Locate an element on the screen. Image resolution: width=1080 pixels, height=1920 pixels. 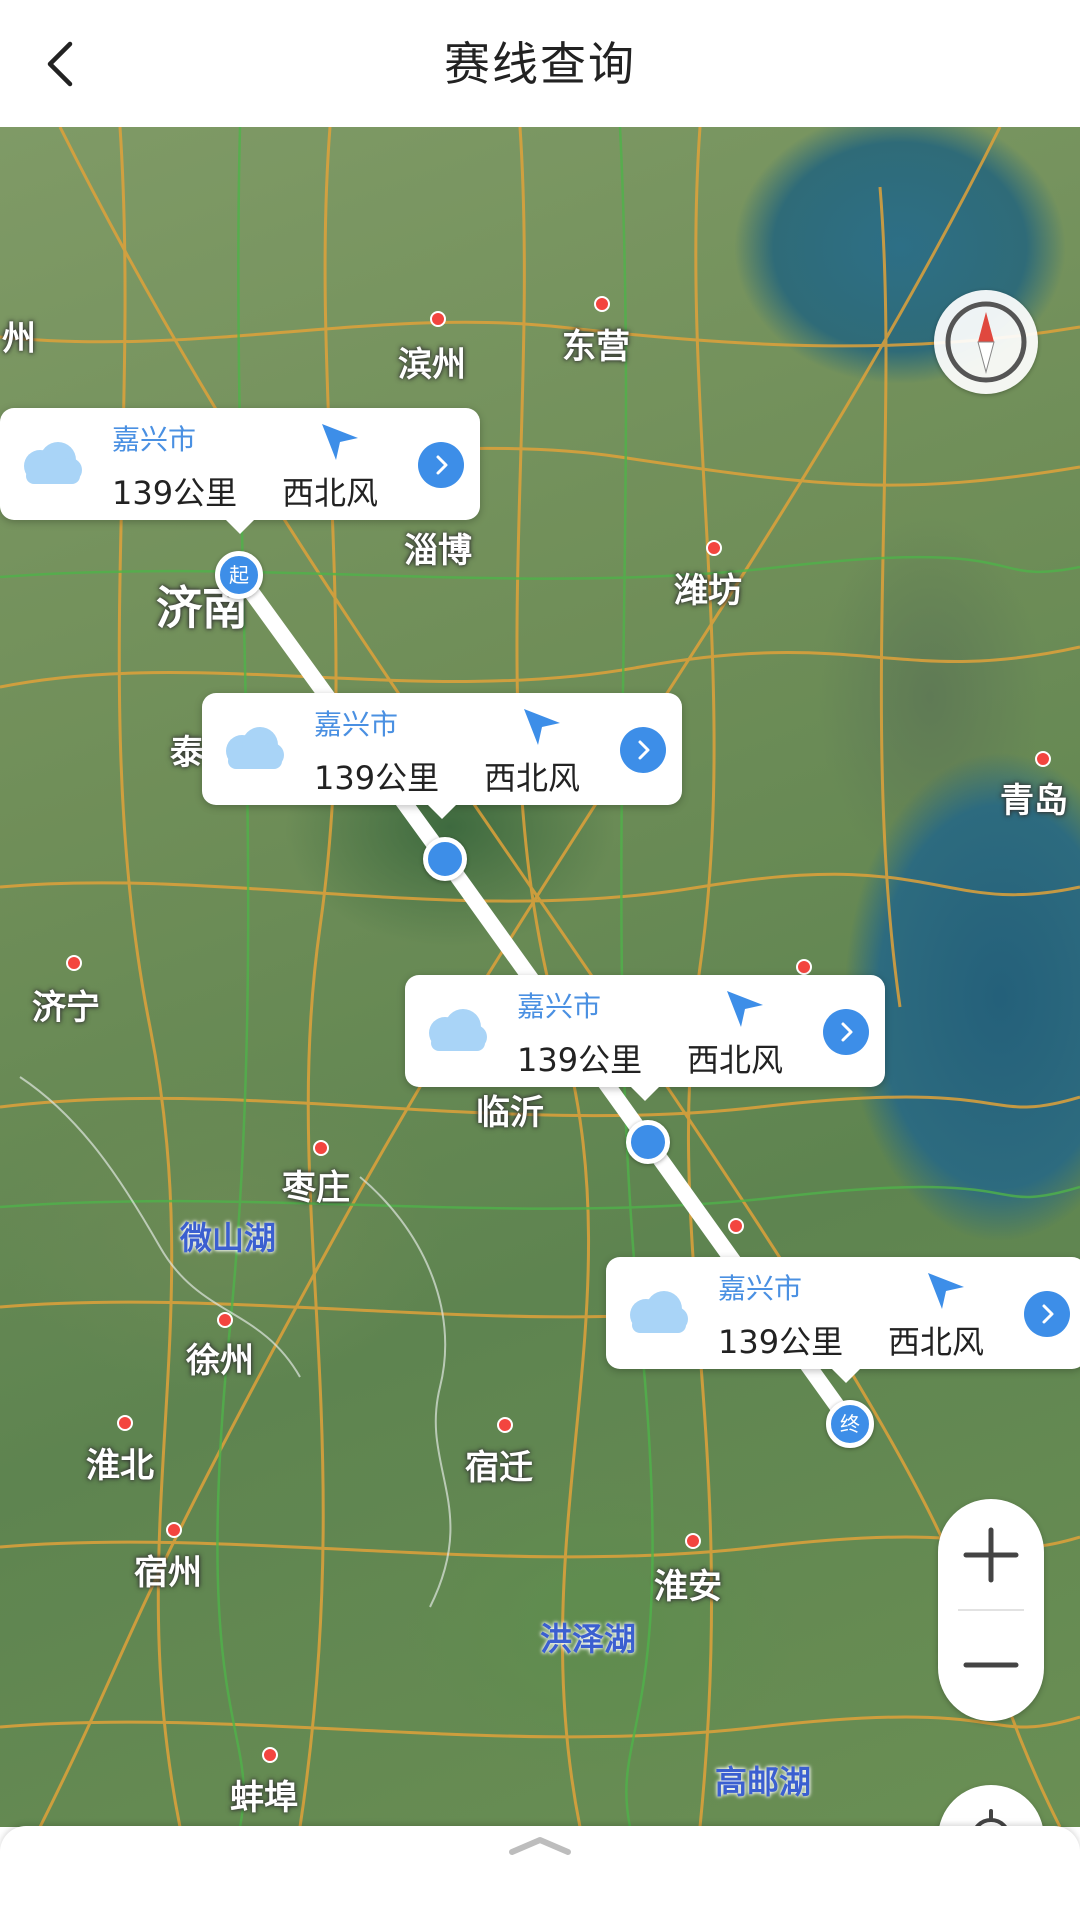
city-label-bengbu: 蚌埠 is located at coordinates (264, 1798).